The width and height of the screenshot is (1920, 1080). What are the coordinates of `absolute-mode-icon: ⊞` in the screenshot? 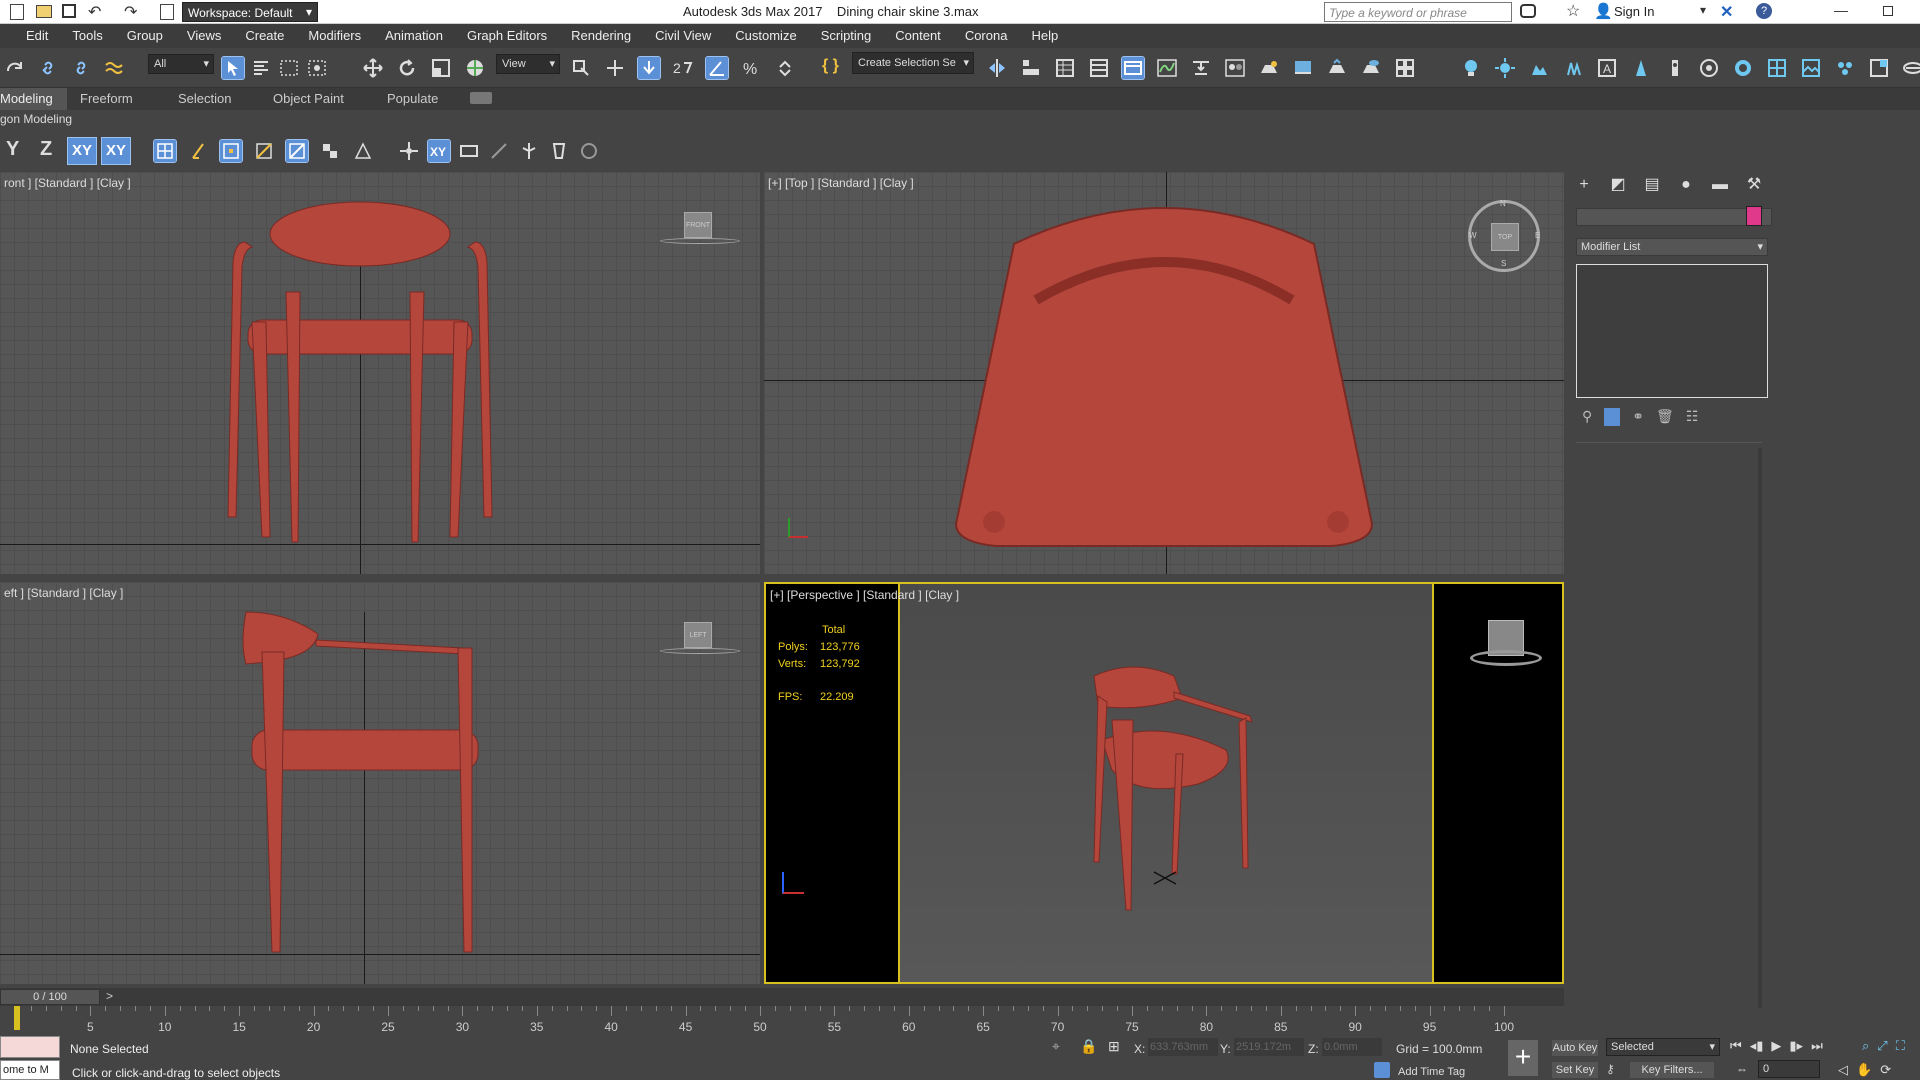 It's located at (1114, 1046).